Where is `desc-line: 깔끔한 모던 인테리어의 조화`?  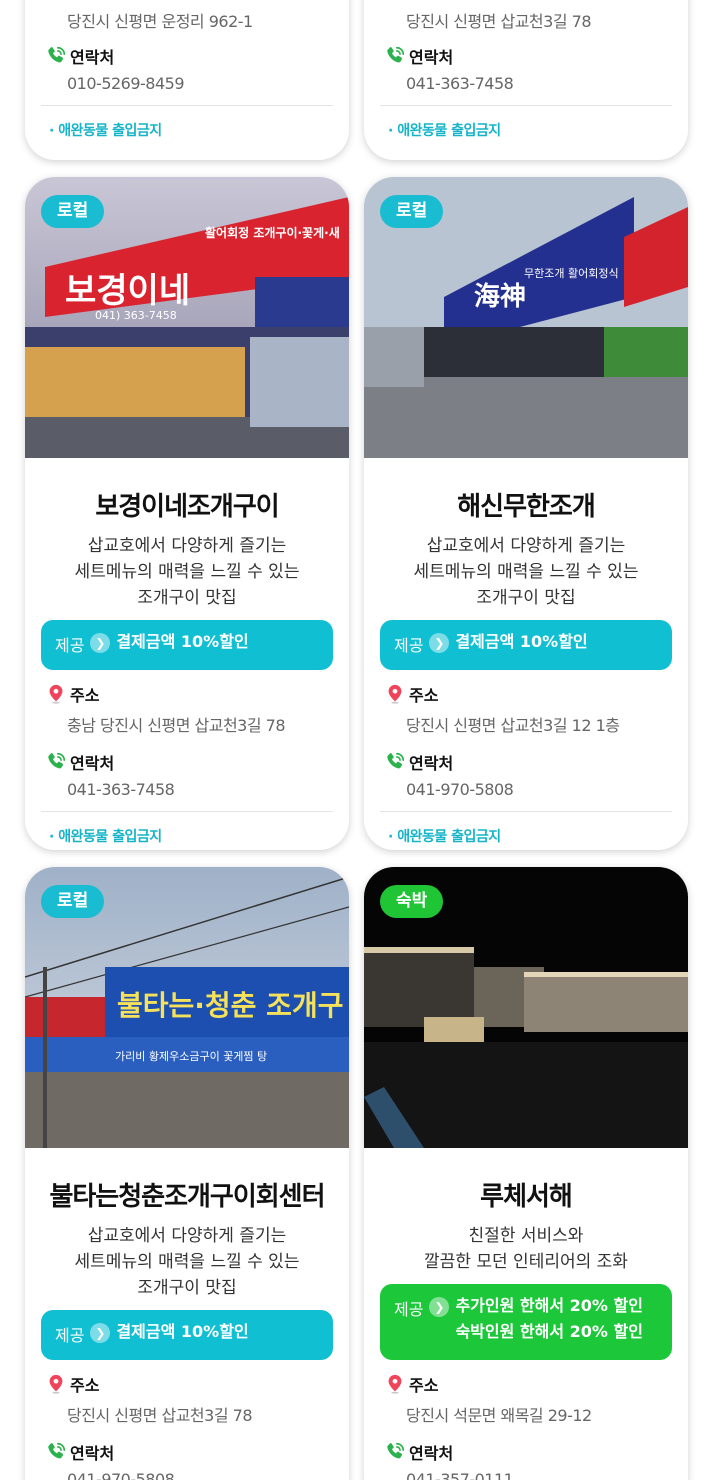
desc-line: 깔끔한 모던 인테리어의 조화 is located at coordinates (526, 1262).